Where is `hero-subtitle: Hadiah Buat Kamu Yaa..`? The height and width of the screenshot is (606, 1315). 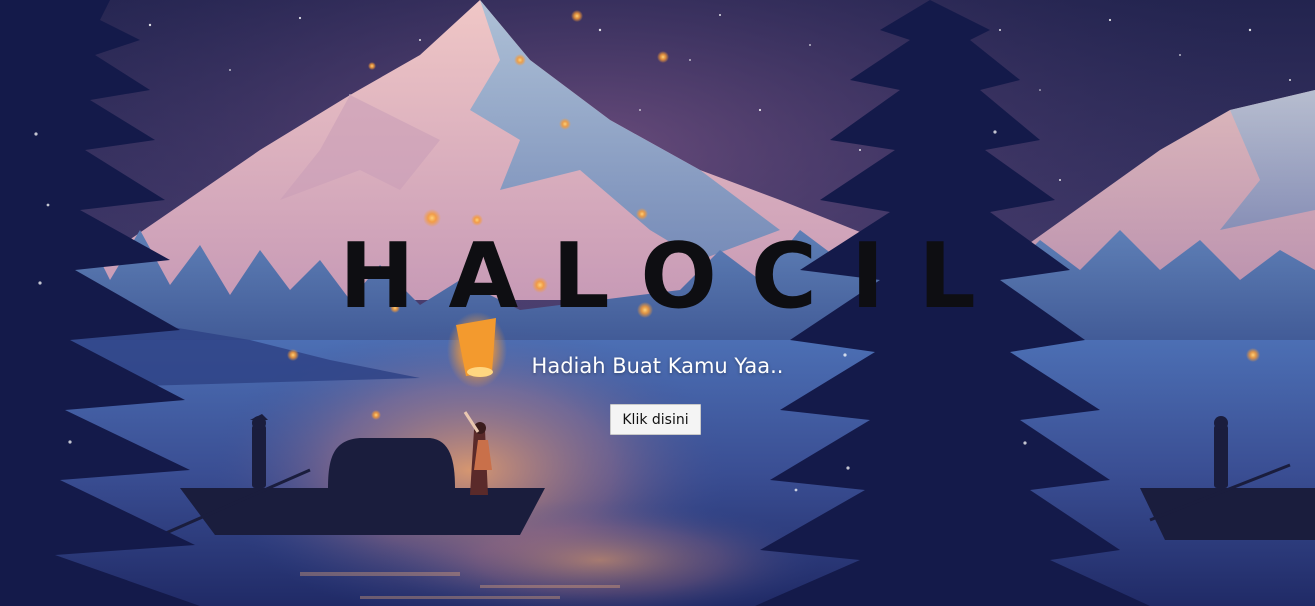
hero-subtitle: Hadiah Buat Kamu Yaa.. is located at coordinates (657, 366).